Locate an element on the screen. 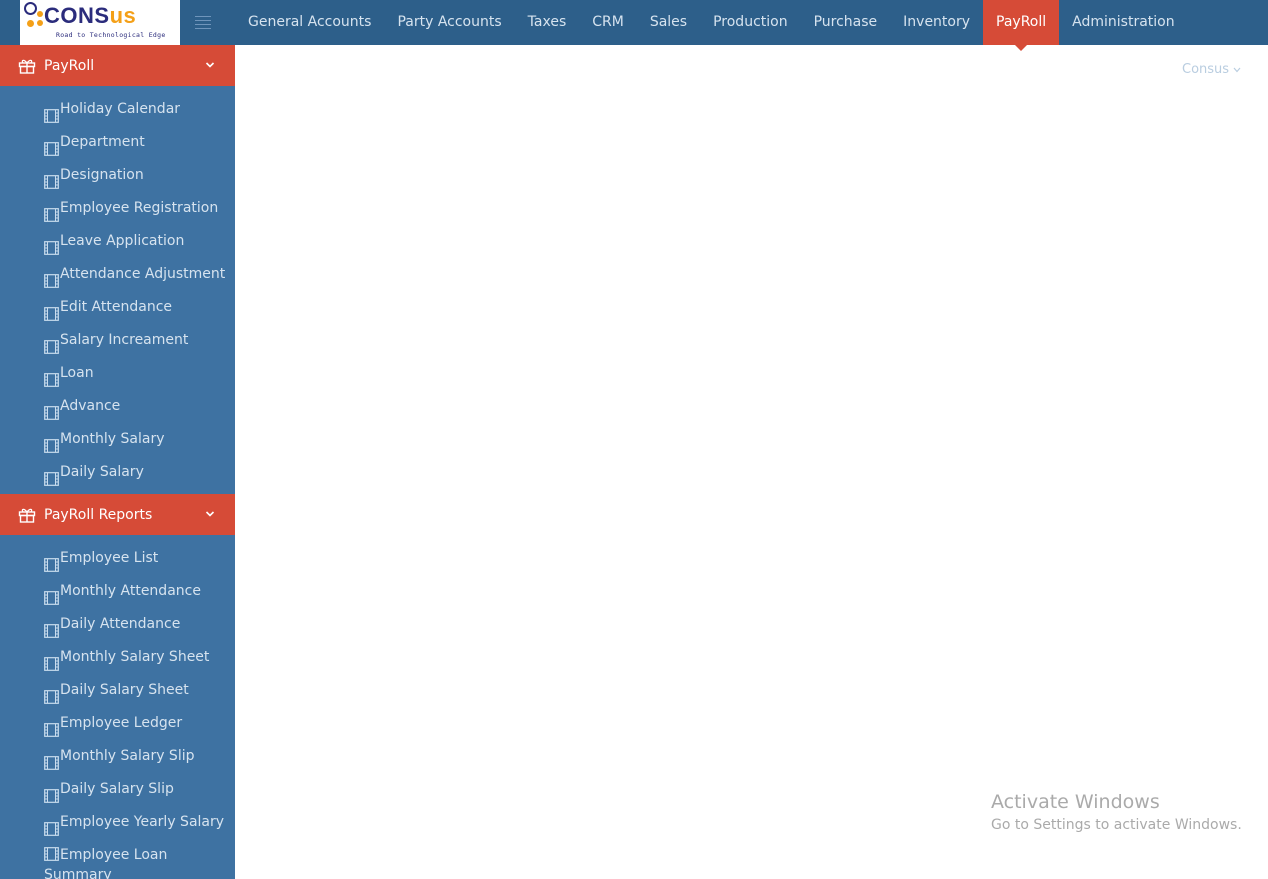  hamburger-menu-icon is located at coordinates (203, 22).